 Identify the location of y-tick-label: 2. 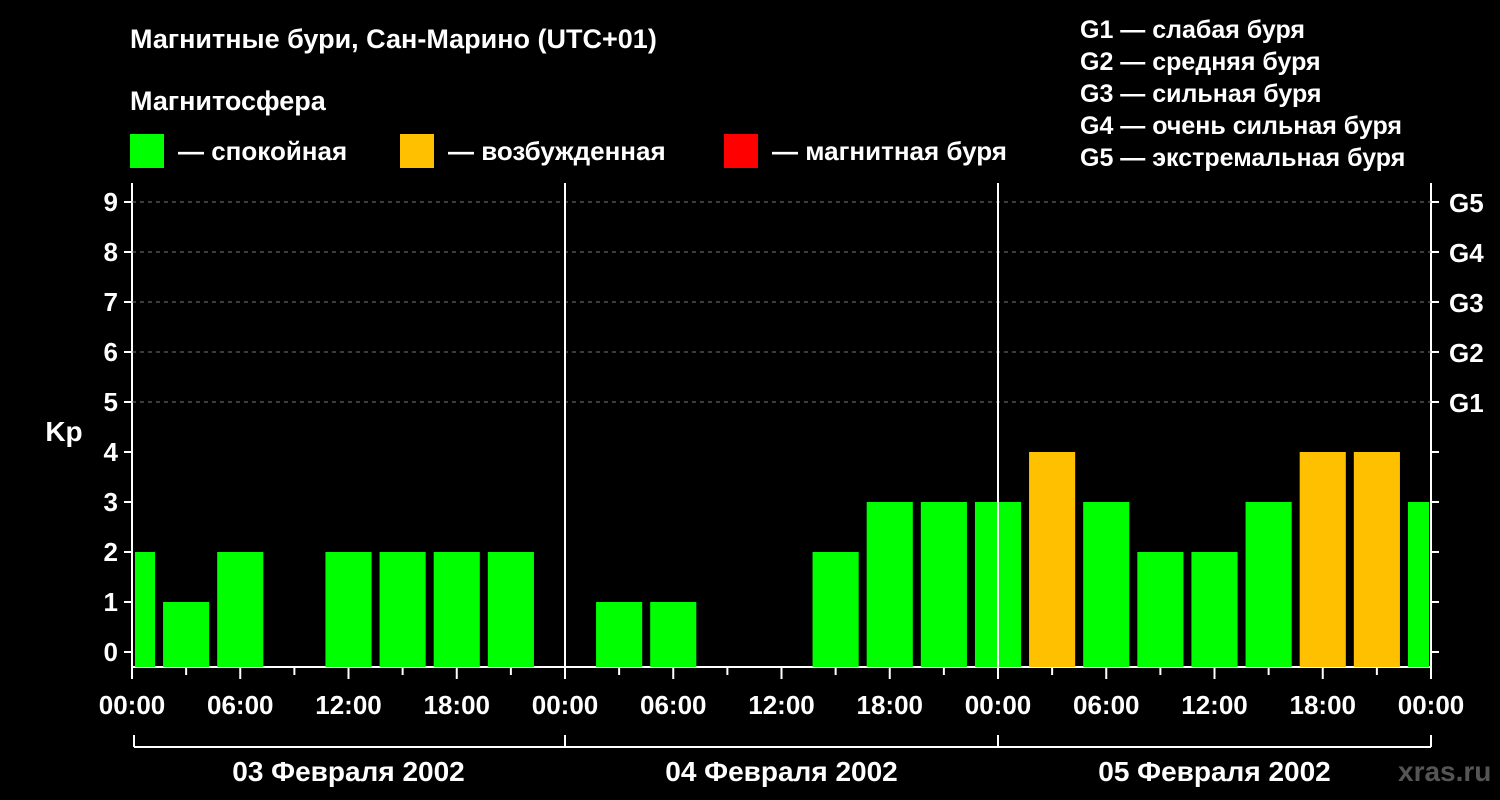
(111, 552).